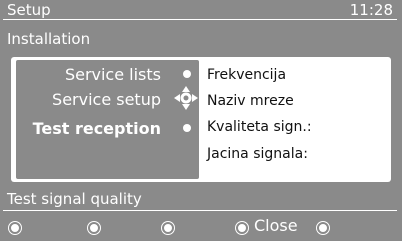 The height and width of the screenshot is (241, 402). I want to click on dpad-navigation-icon, so click(186, 98).